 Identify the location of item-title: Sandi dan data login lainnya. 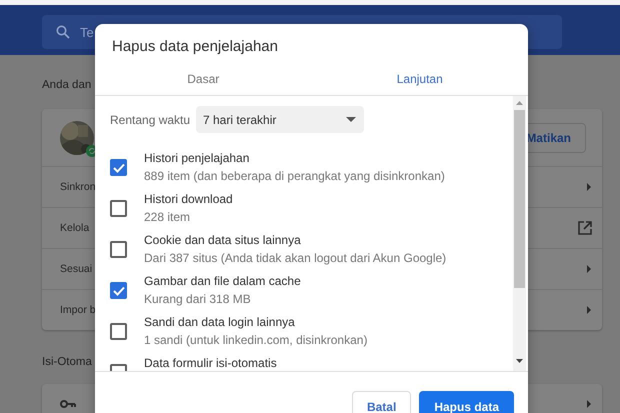
(220, 322).